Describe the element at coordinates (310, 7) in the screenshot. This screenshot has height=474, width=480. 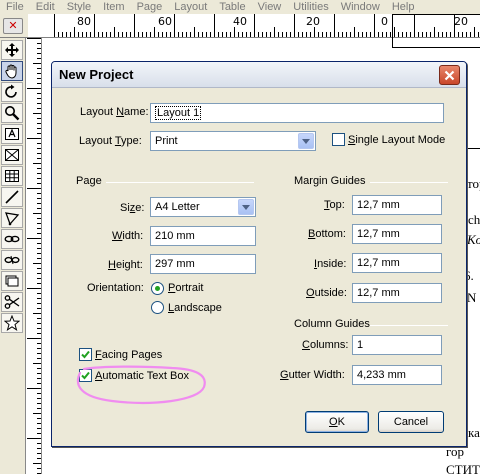
I see `menu-utilities: Utilities` at that location.